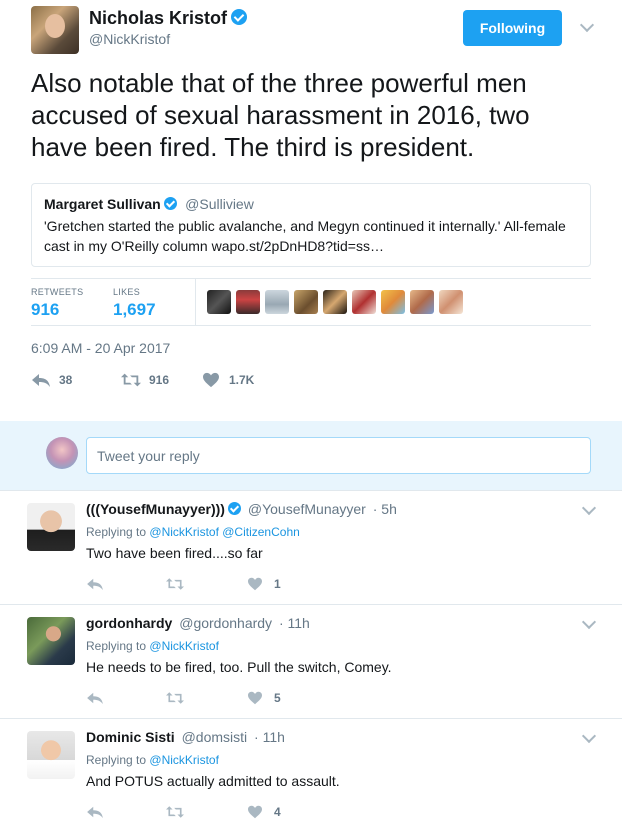 This screenshot has width=622, height=828. I want to click on tweet-actions: 38 916 1.7K, so click(142, 380).